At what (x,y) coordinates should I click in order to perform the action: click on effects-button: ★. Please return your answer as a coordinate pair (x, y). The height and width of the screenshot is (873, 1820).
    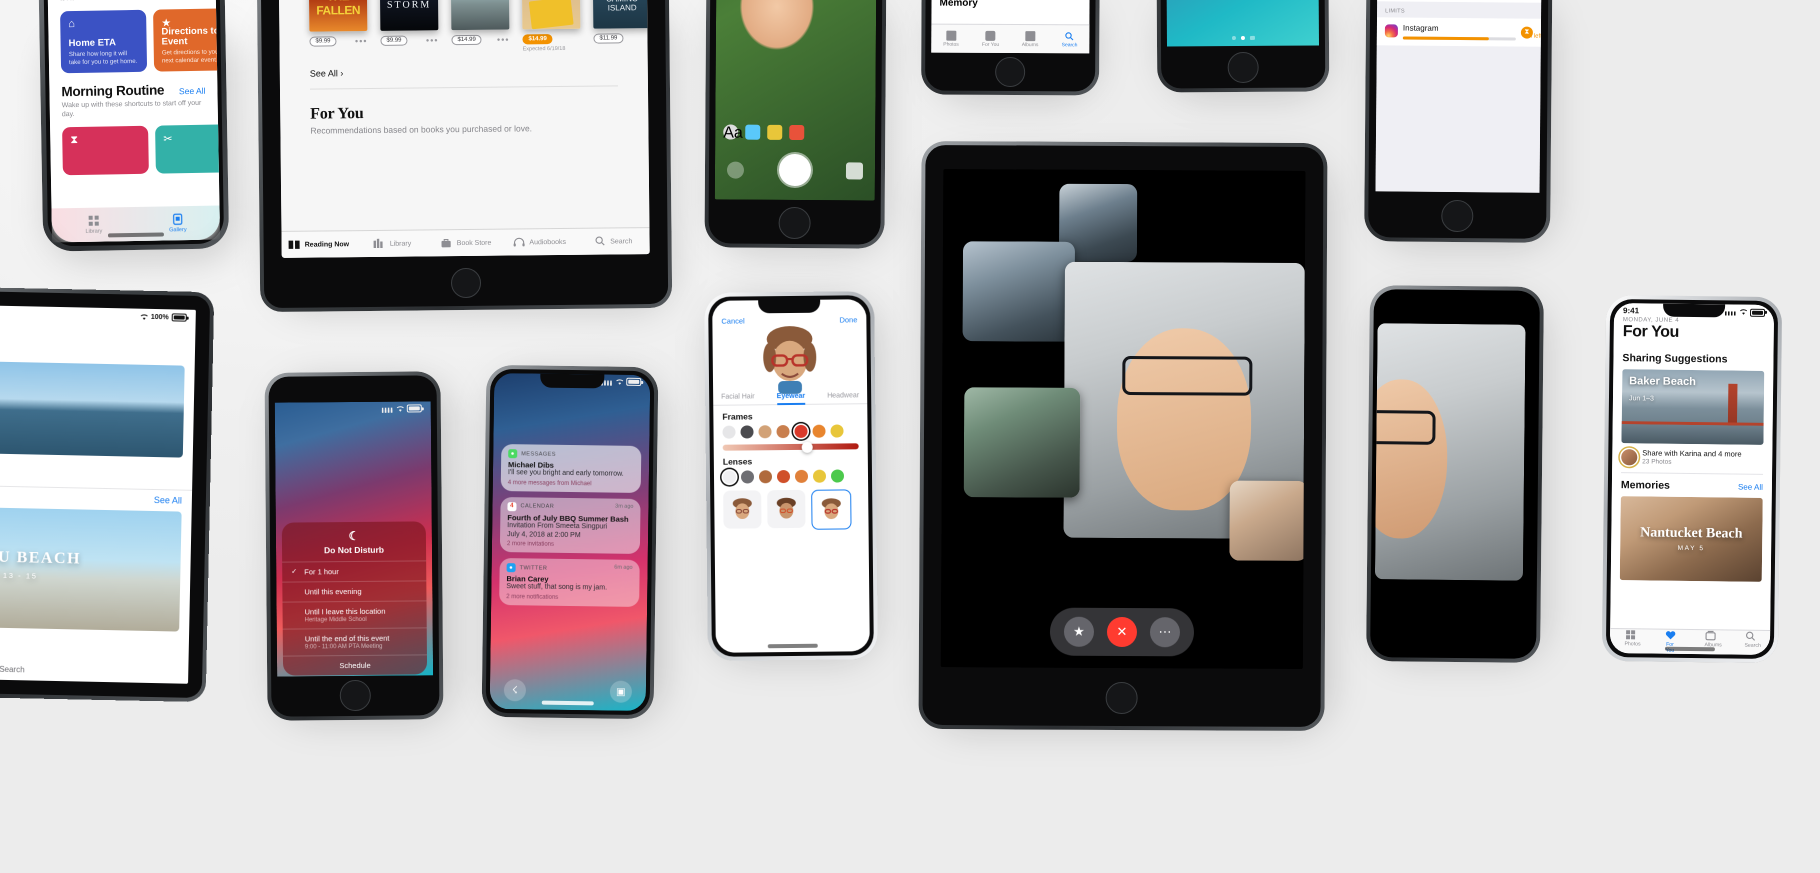
    Looking at the image, I should click on (1079, 631).